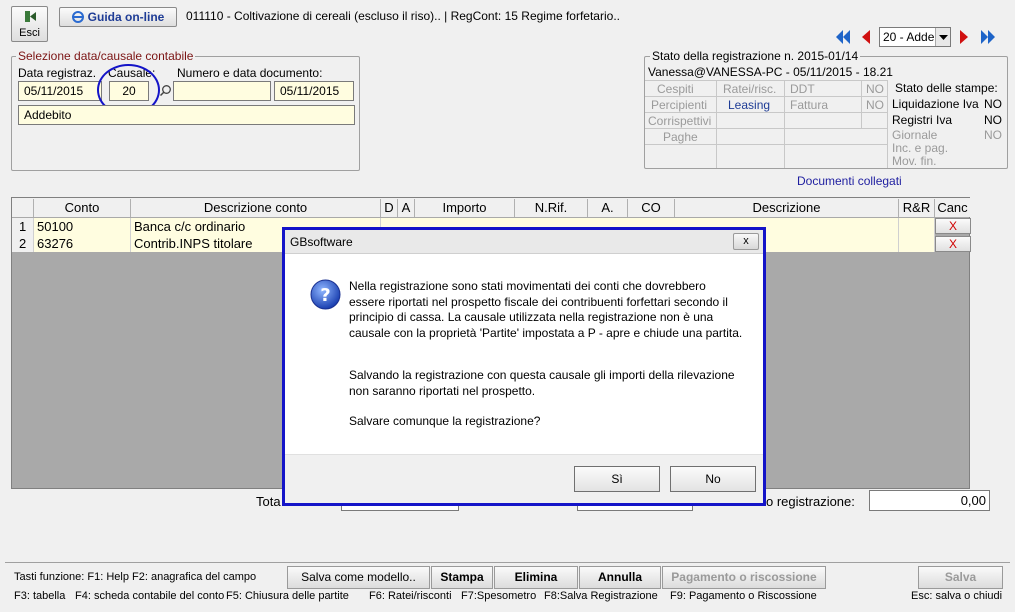 This screenshot has width=1015, height=612. Describe the element at coordinates (866, 37) in the screenshot. I see `previous-record-icon` at that location.